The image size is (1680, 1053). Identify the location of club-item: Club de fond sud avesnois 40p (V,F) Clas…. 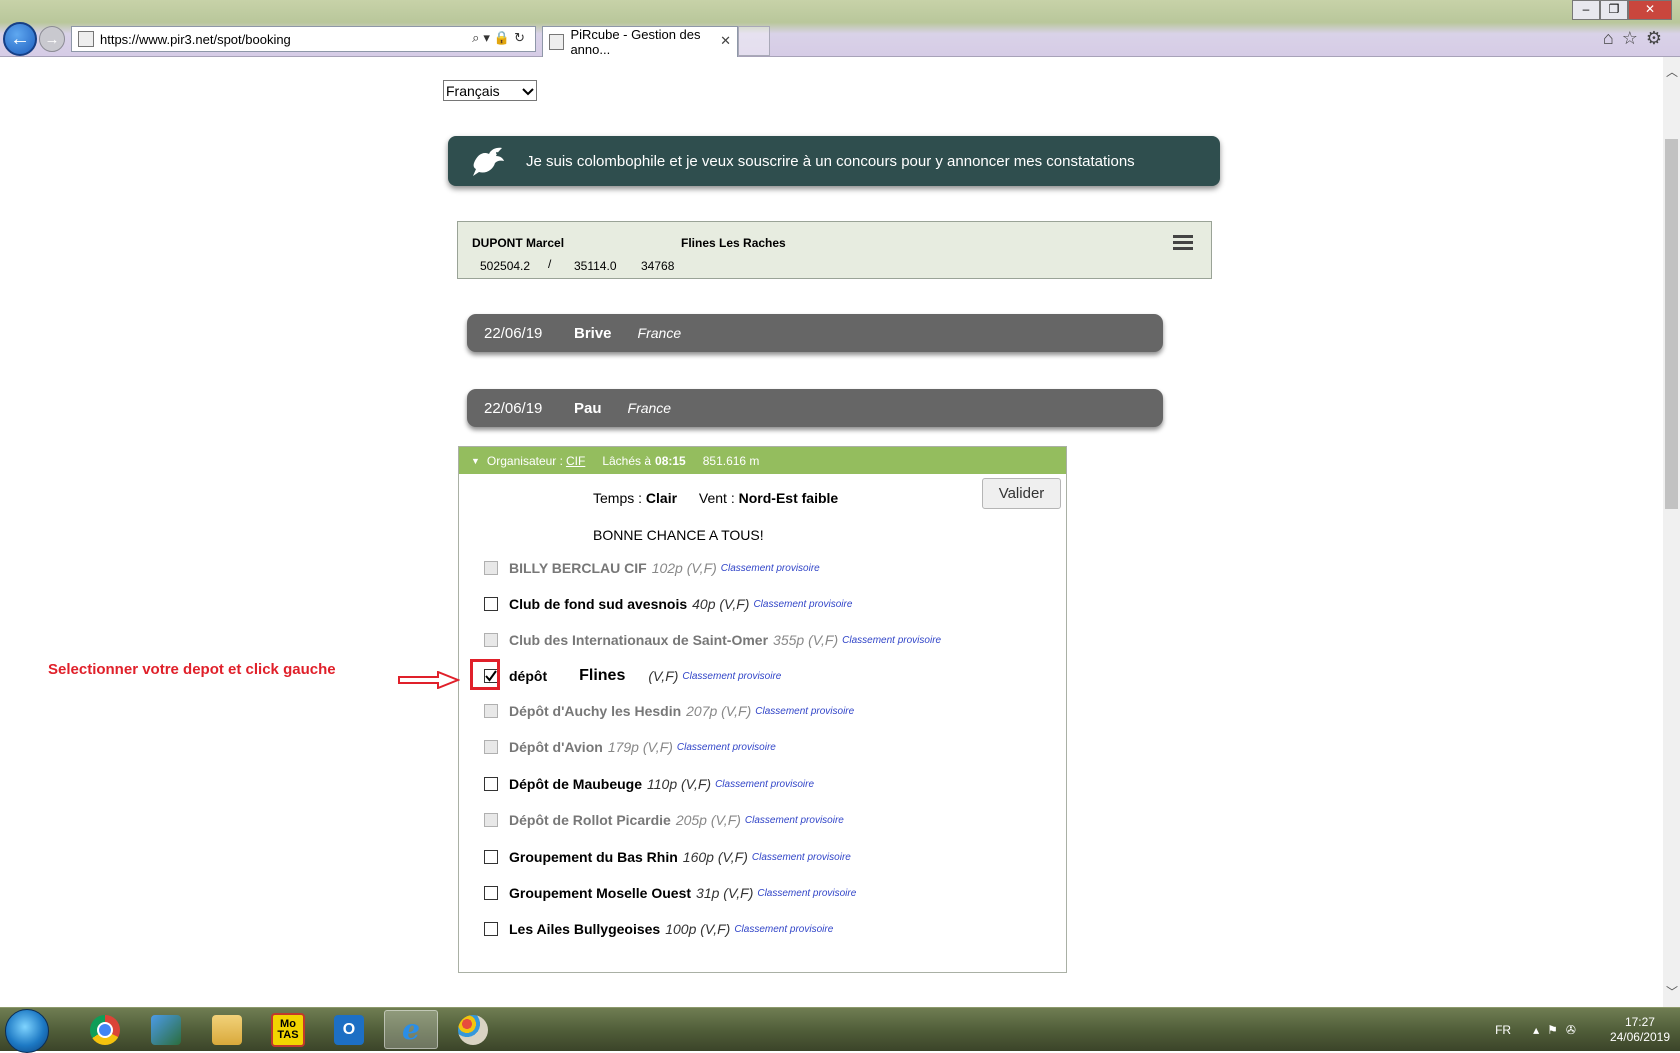
(668, 604).